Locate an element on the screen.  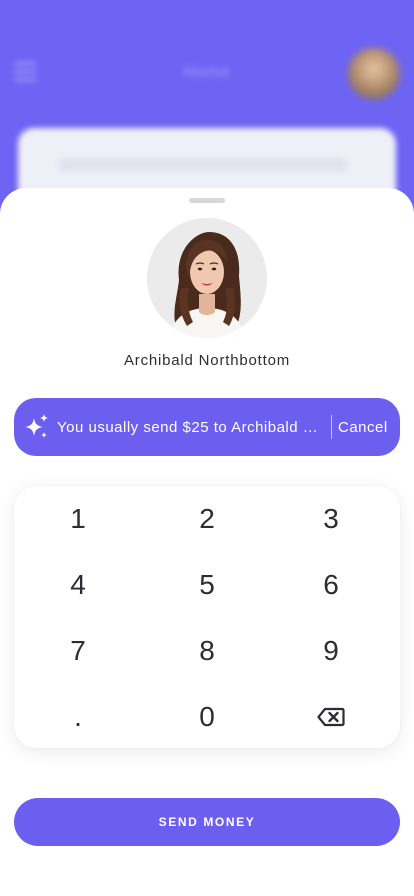
recipient-name: Archibald Northbottom is located at coordinates (207, 360).